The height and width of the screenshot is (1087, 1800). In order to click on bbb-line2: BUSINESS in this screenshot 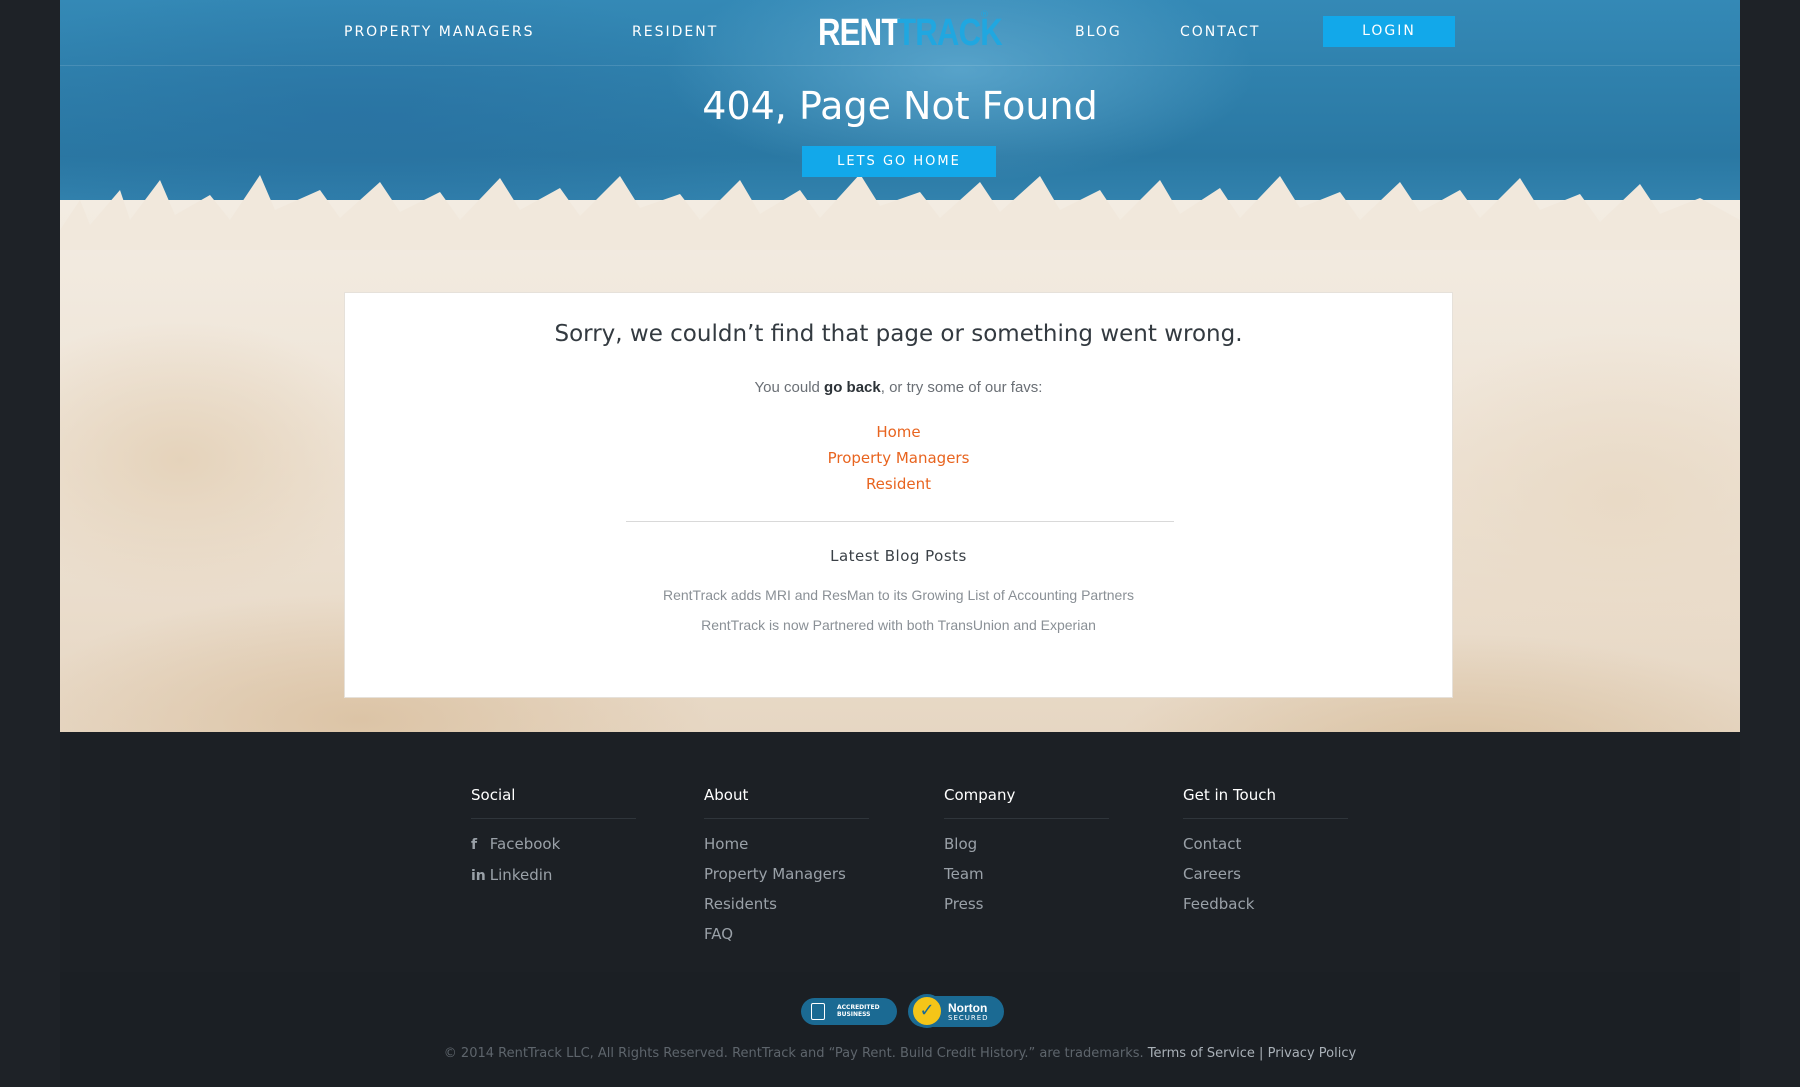, I will do `click(854, 1014)`.